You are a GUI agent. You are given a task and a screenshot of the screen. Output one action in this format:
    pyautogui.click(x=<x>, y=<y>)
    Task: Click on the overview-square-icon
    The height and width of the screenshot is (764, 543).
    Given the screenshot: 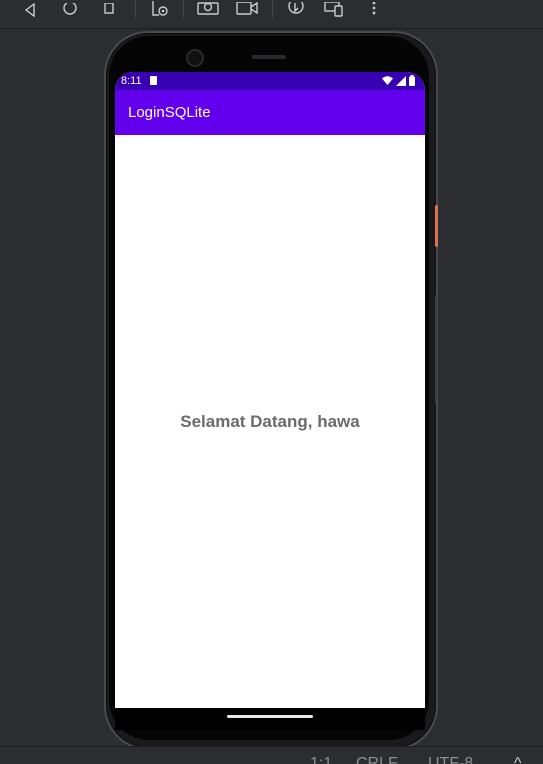 What is the action you would take?
    pyautogui.click(x=109, y=10)
    